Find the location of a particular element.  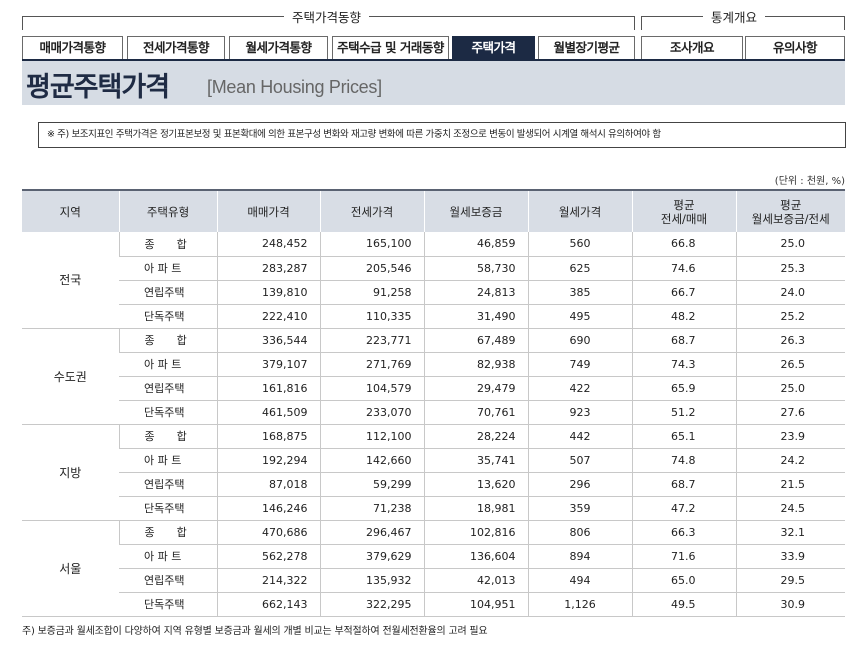

value-cell: 146,246 is located at coordinates (268, 508).